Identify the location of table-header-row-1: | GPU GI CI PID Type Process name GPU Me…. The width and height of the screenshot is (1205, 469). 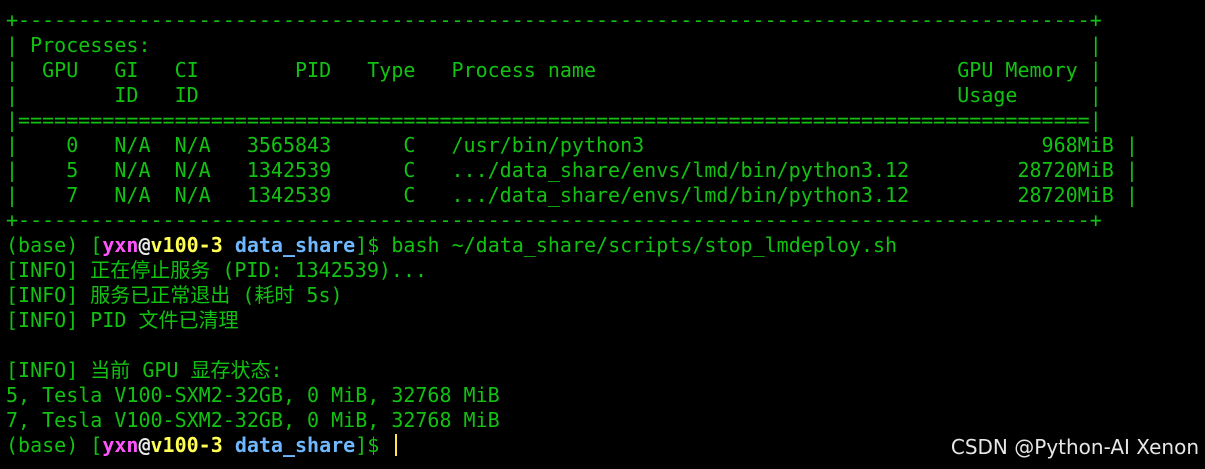
(554, 70).